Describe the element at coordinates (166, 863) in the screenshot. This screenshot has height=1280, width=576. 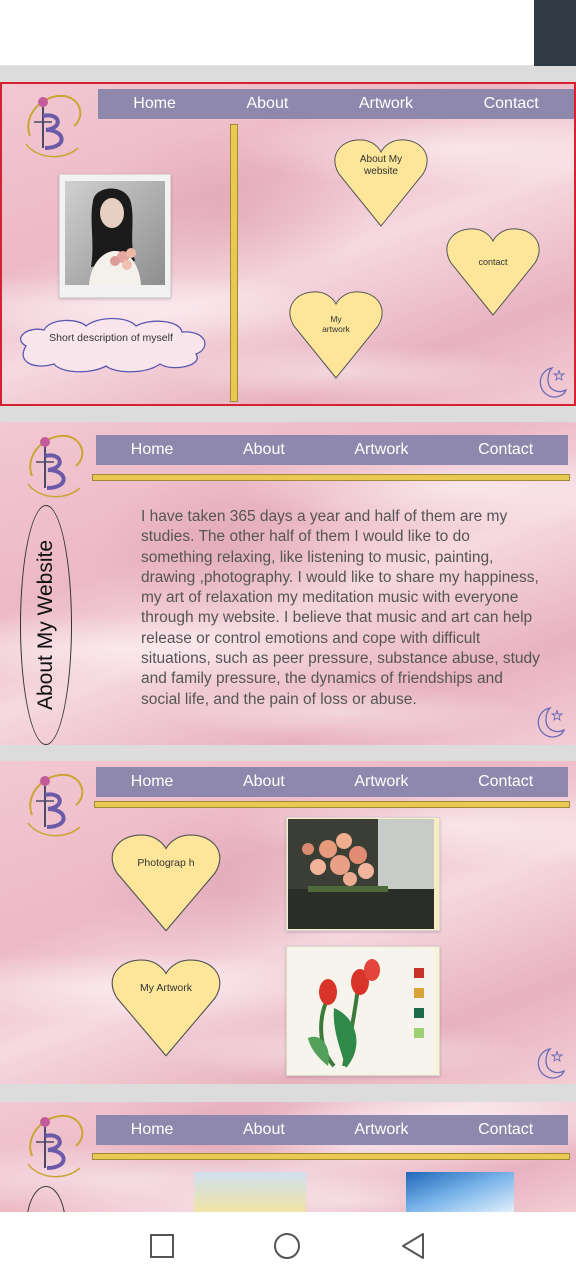
I see `heart-label: Photograp h` at that location.